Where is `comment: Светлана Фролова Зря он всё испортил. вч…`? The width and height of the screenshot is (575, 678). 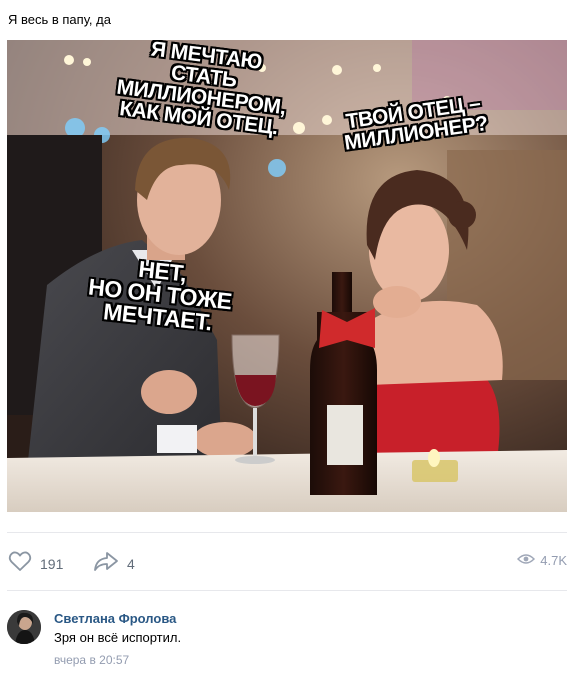 comment: Светлана Фролова Зря он всё испортил. вч… is located at coordinates (287, 638).